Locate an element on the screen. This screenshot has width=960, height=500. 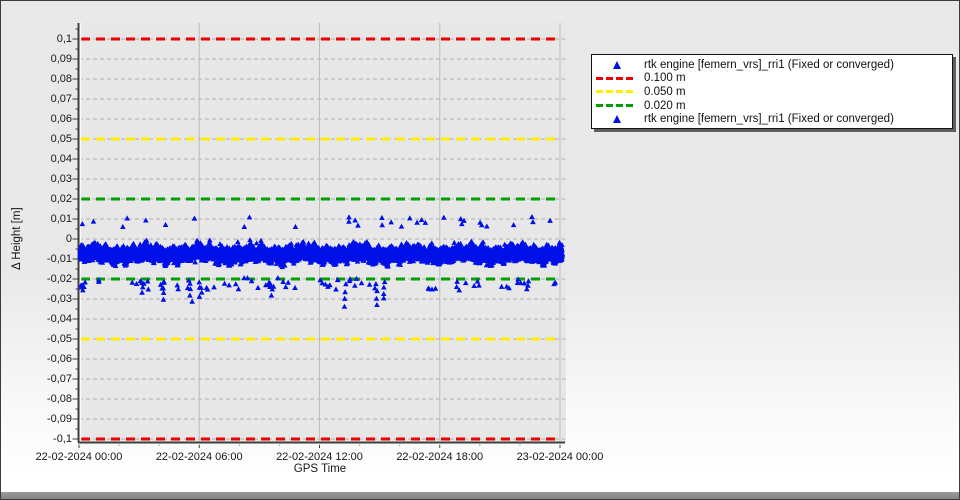
legend-item: 0.050 m is located at coordinates (772, 92).